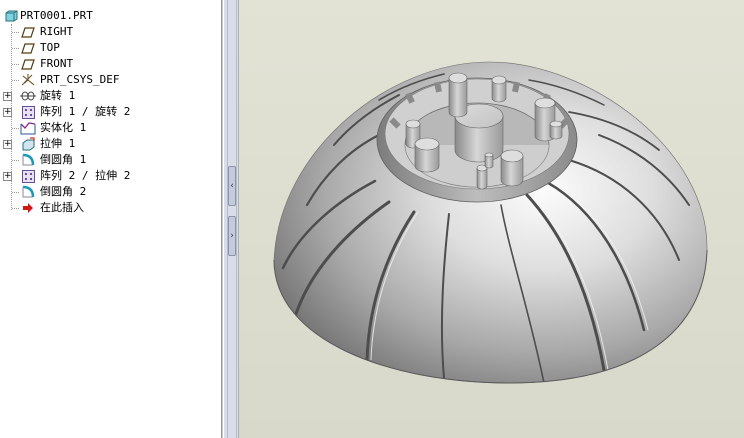 The height and width of the screenshot is (438, 744). Describe the element at coordinates (110, 16) in the screenshot. I see `tree-root-part: PRT0001.PRT` at that location.